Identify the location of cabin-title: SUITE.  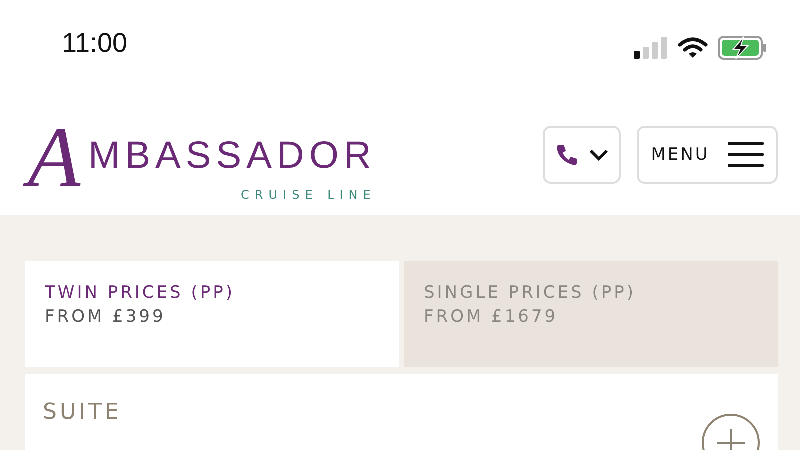
(82, 412).